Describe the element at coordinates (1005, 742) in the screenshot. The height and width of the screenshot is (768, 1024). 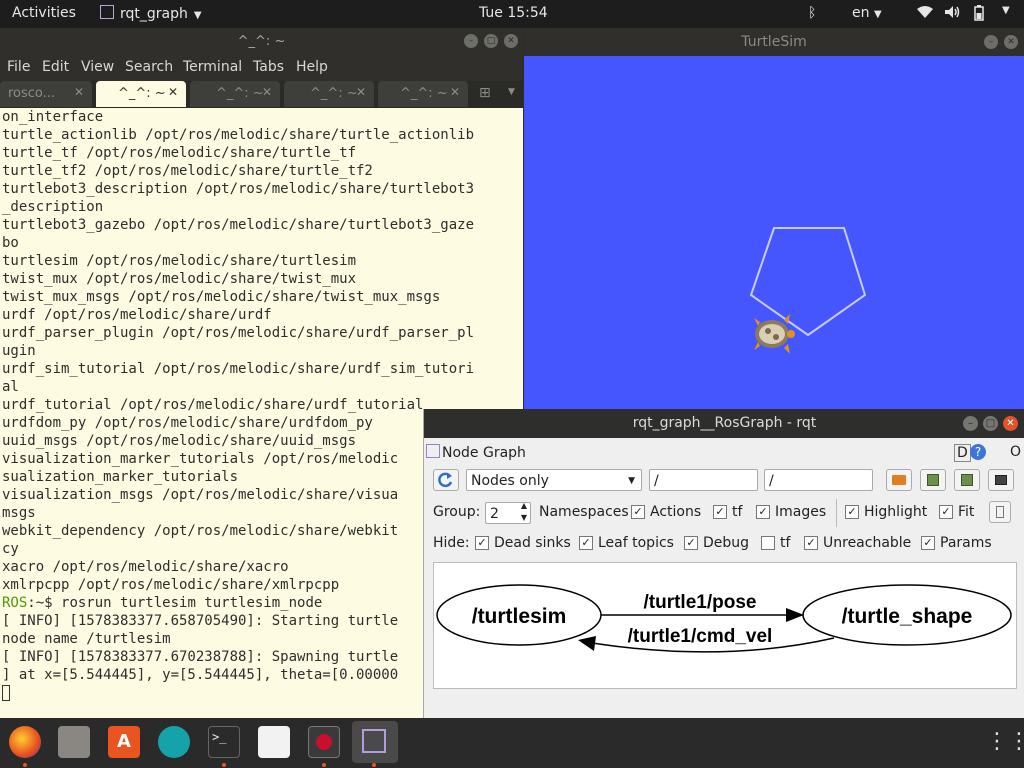
I see `show-apps-icon: ⋮⋮` at that location.